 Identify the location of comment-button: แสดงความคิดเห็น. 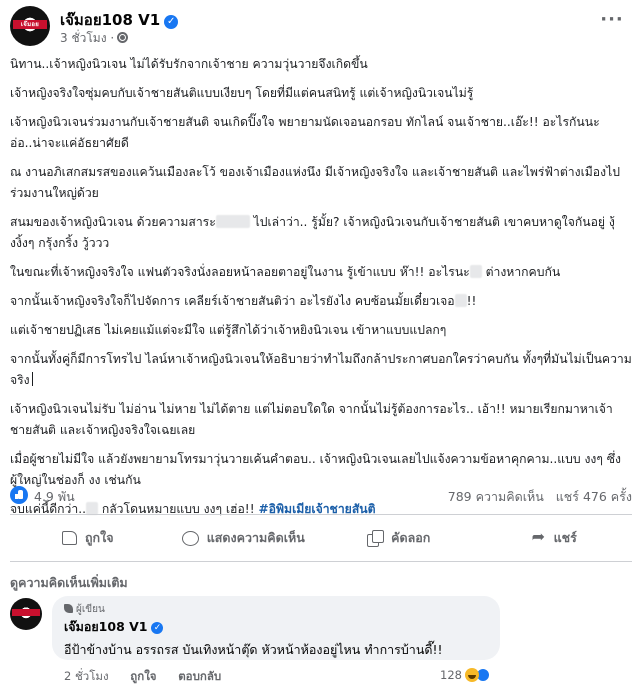
(244, 538).